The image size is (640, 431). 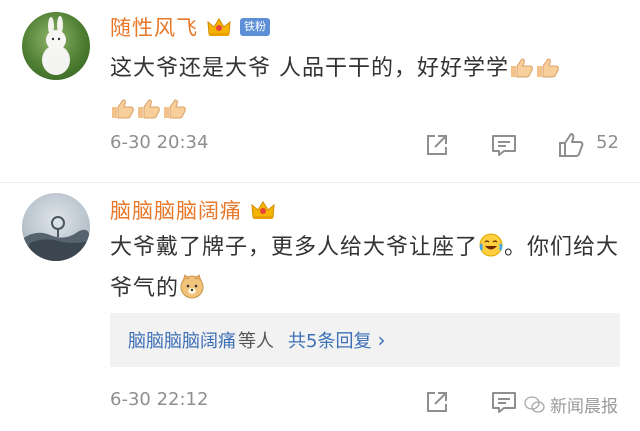 I want to click on reply-suffix: 等人, so click(x=256, y=341).